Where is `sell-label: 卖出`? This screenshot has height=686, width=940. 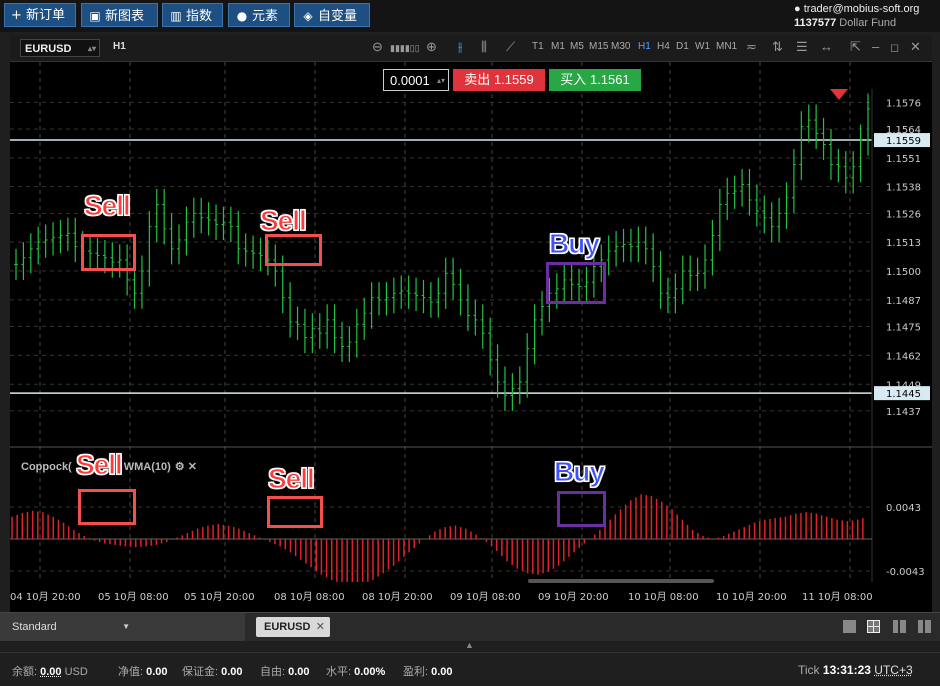
sell-label: 卖出 is located at coordinates (477, 79).